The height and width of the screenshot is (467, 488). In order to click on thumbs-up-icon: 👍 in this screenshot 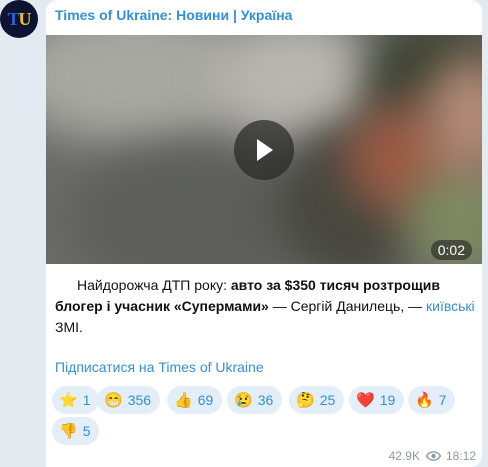, I will do `click(183, 400)`.